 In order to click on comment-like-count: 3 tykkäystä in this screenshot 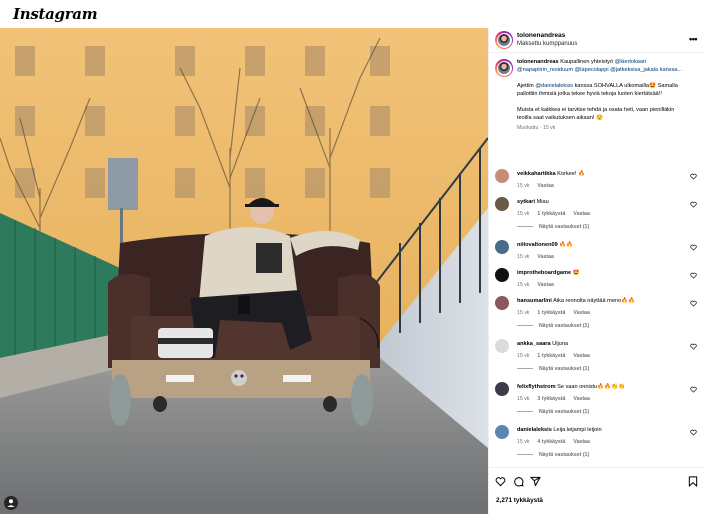, I will do `click(551, 399)`.